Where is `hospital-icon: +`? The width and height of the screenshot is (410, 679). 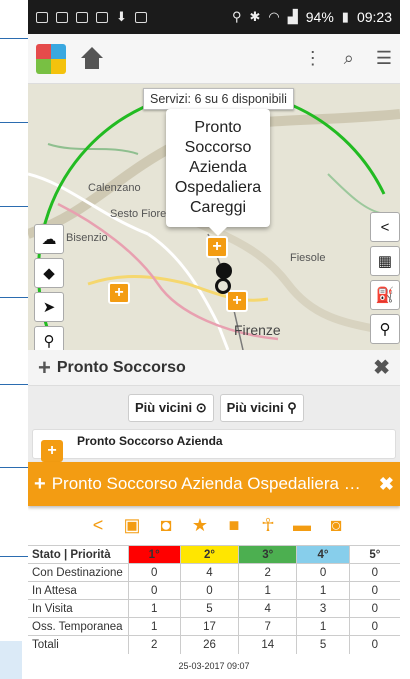 hospital-icon: + is located at coordinates (52, 451).